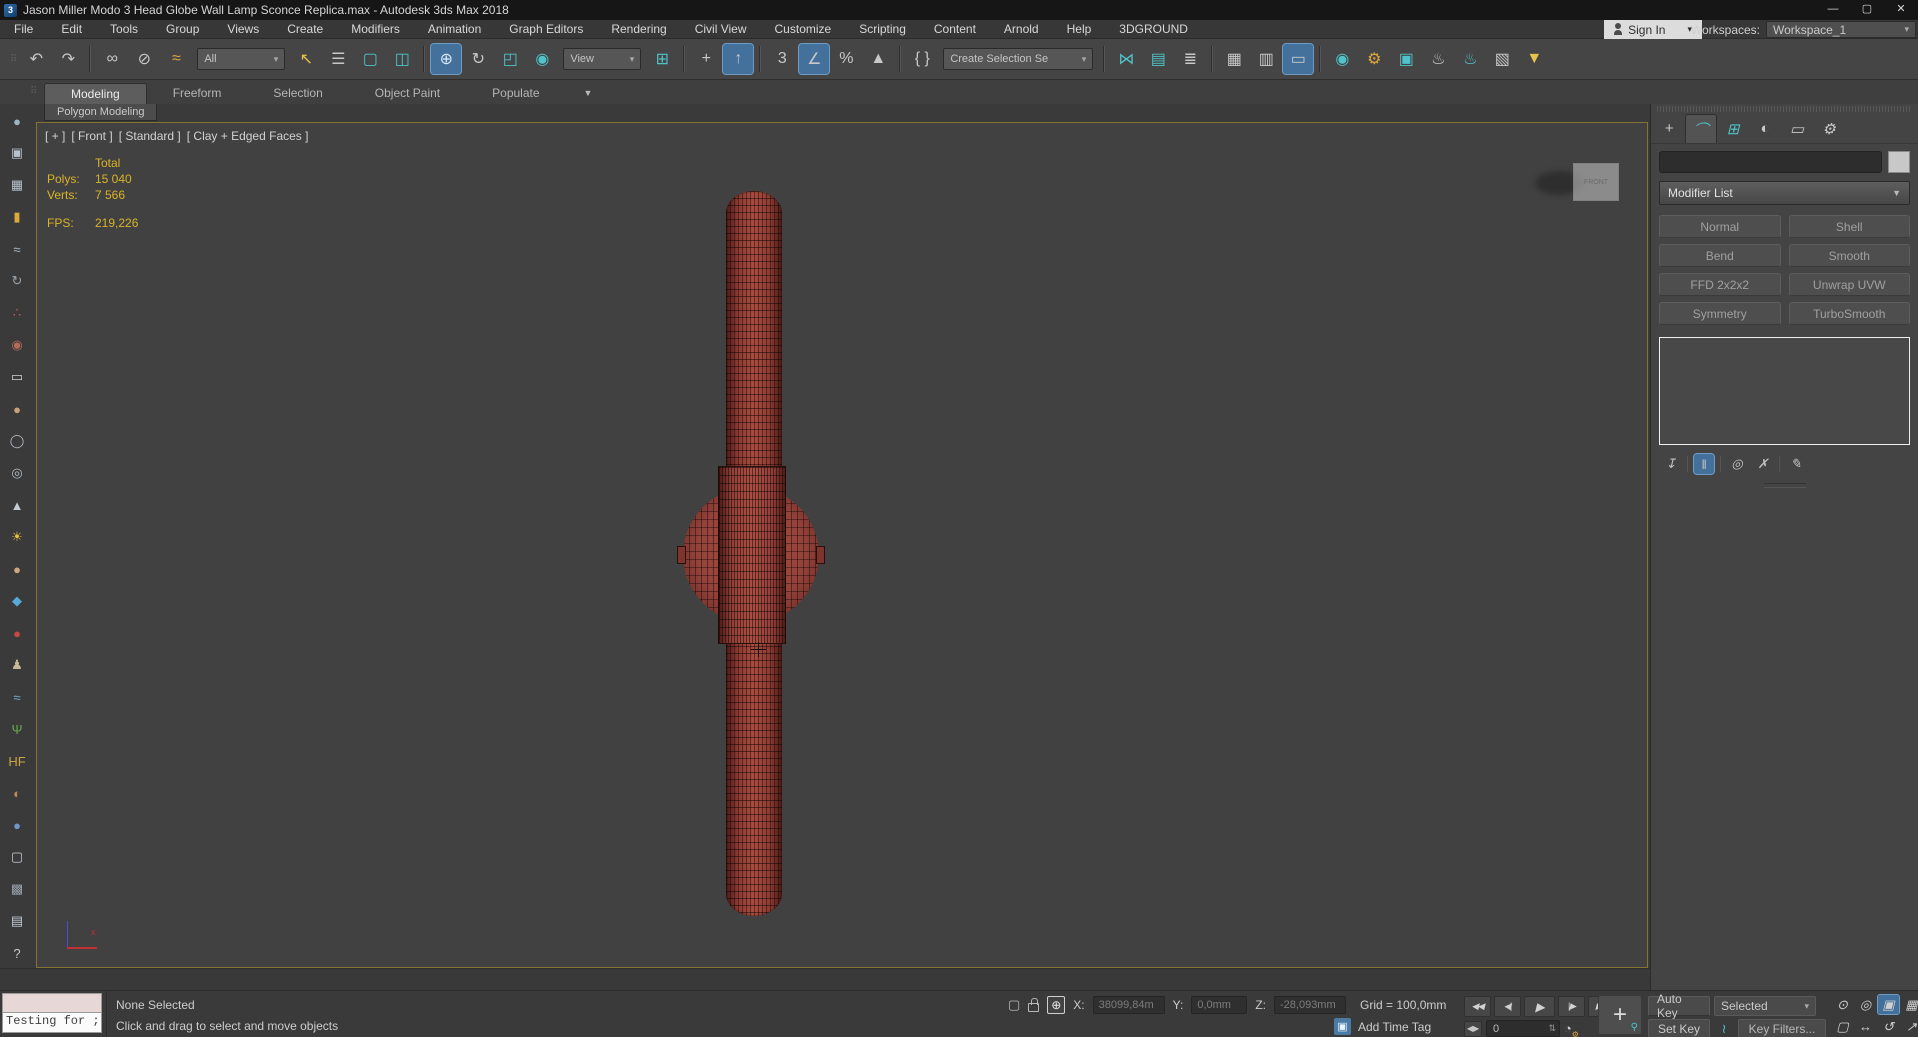  Describe the element at coordinates (1849, 284) in the screenshot. I see `modifier-preset-button: Unwrap UVW` at that location.